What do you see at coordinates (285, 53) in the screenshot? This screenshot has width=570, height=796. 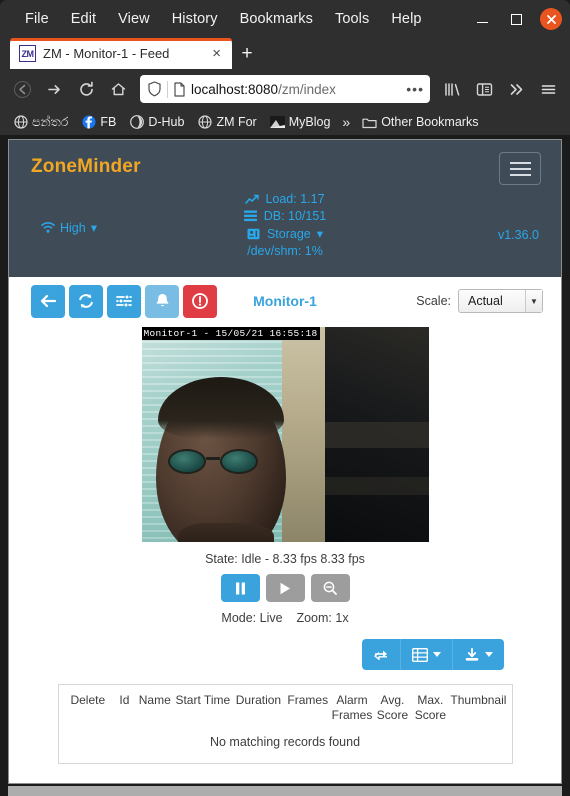 I see `tab-strip: ZM ZM - Monitor-1 - Feed × +` at bounding box center [285, 53].